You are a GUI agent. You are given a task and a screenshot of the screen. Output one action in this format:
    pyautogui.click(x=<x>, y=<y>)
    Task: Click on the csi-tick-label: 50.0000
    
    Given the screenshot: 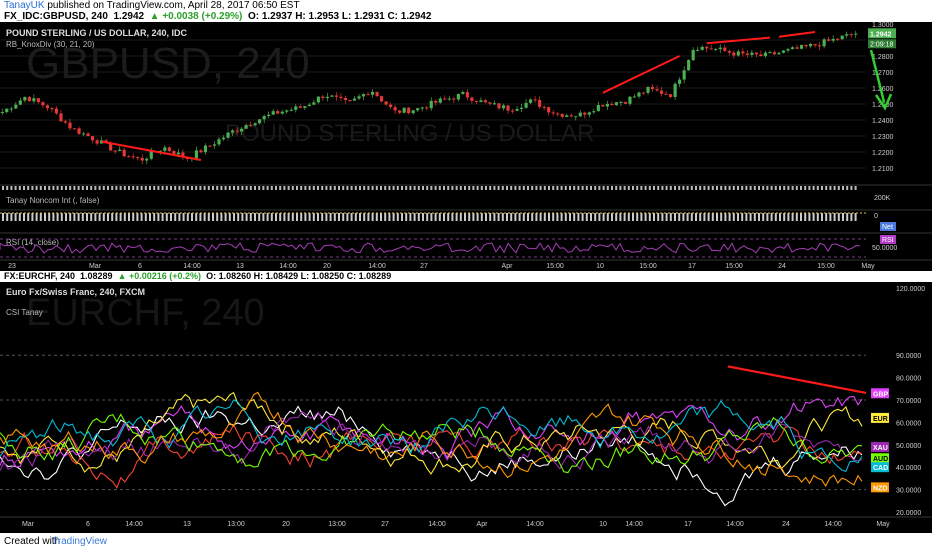 What is the action you would take?
    pyautogui.click(x=908, y=446)
    